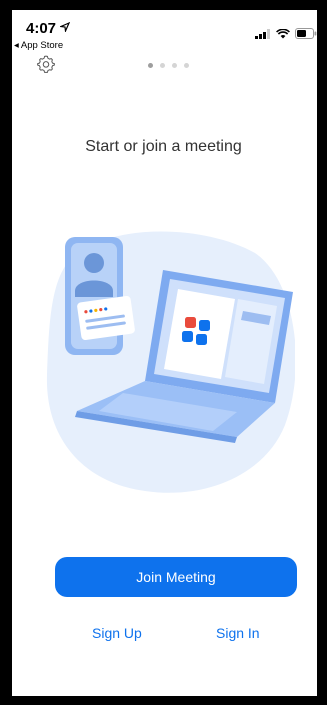 The height and width of the screenshot is (705, 327). I want to click on battery-icon, so click(306, 33).